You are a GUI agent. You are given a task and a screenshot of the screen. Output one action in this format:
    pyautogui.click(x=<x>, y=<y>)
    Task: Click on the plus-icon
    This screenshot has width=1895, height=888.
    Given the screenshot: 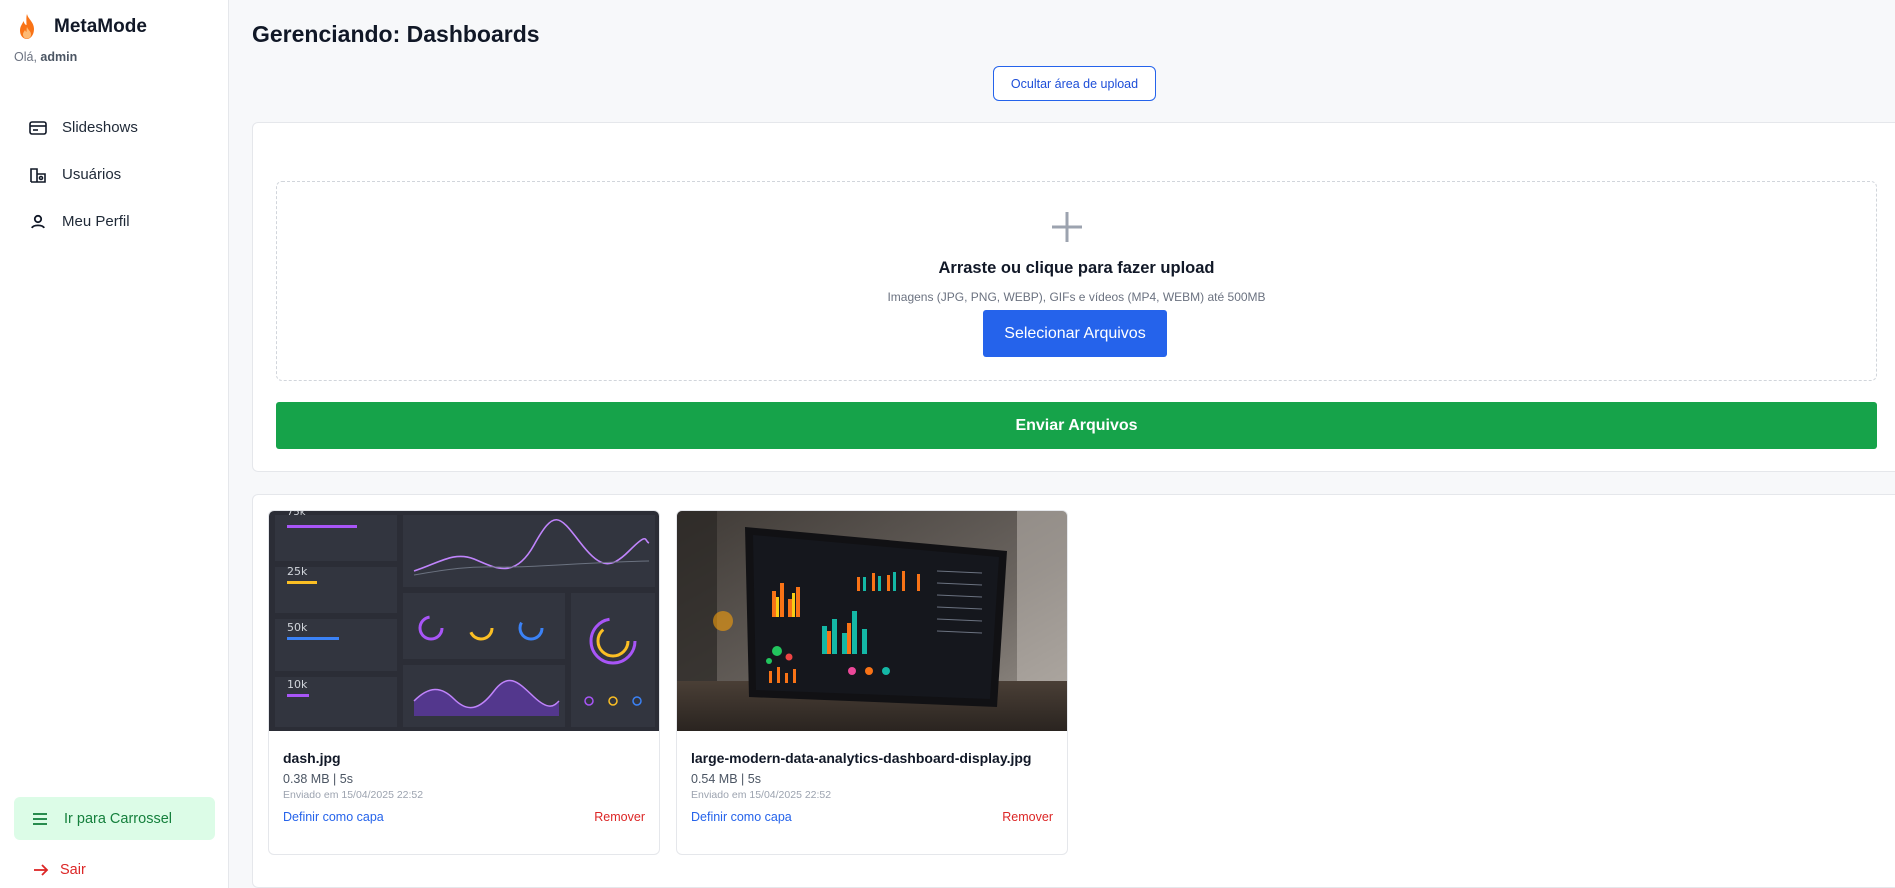 What is the action you would take?
    pyautogui.click(x=1067, y=227)
    